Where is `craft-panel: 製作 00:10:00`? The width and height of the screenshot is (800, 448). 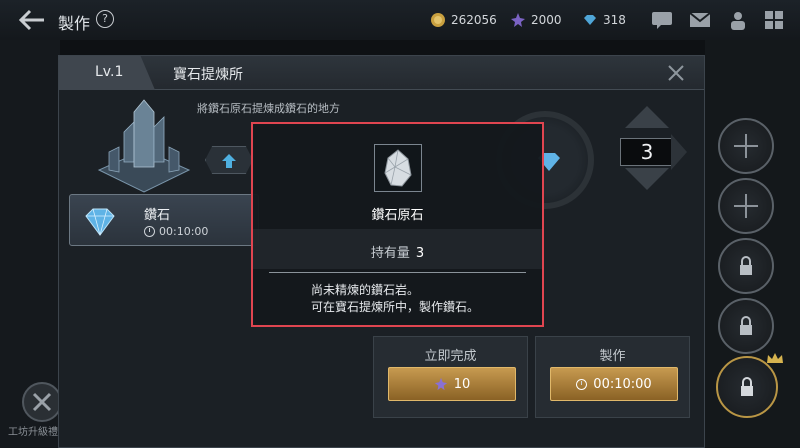 craft-panel: 製作 00:10:00 is located at coordinates (612, 377).